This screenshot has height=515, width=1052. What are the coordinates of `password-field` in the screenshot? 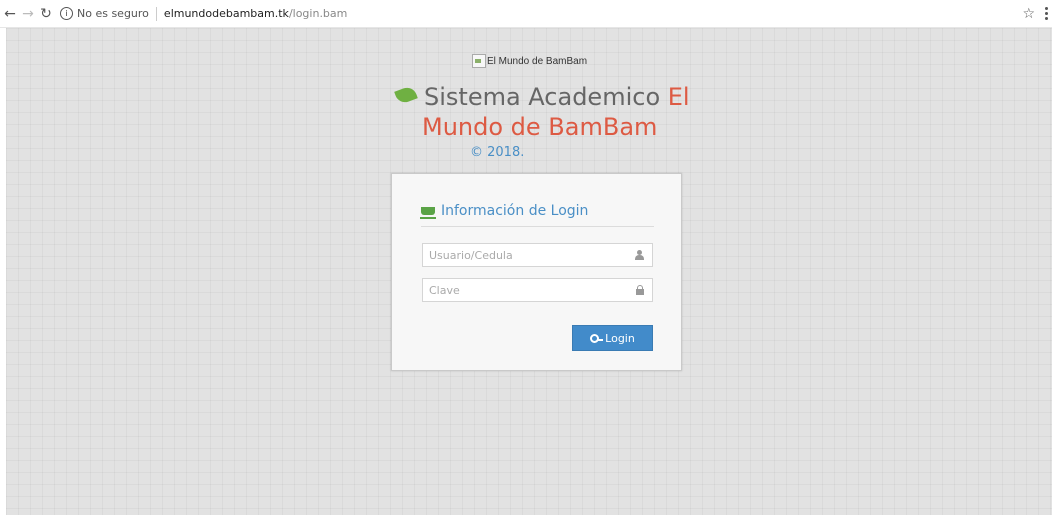 It's located at (537, 290).